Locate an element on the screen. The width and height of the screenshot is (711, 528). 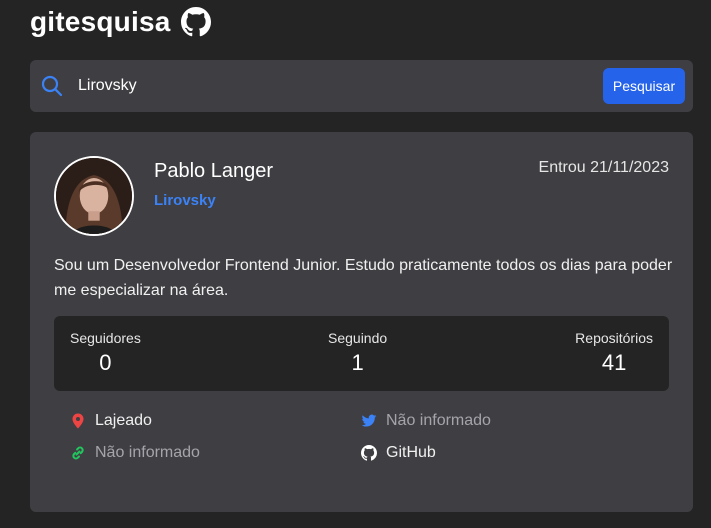
location-pin-icon is located at coordinates (78, 421).